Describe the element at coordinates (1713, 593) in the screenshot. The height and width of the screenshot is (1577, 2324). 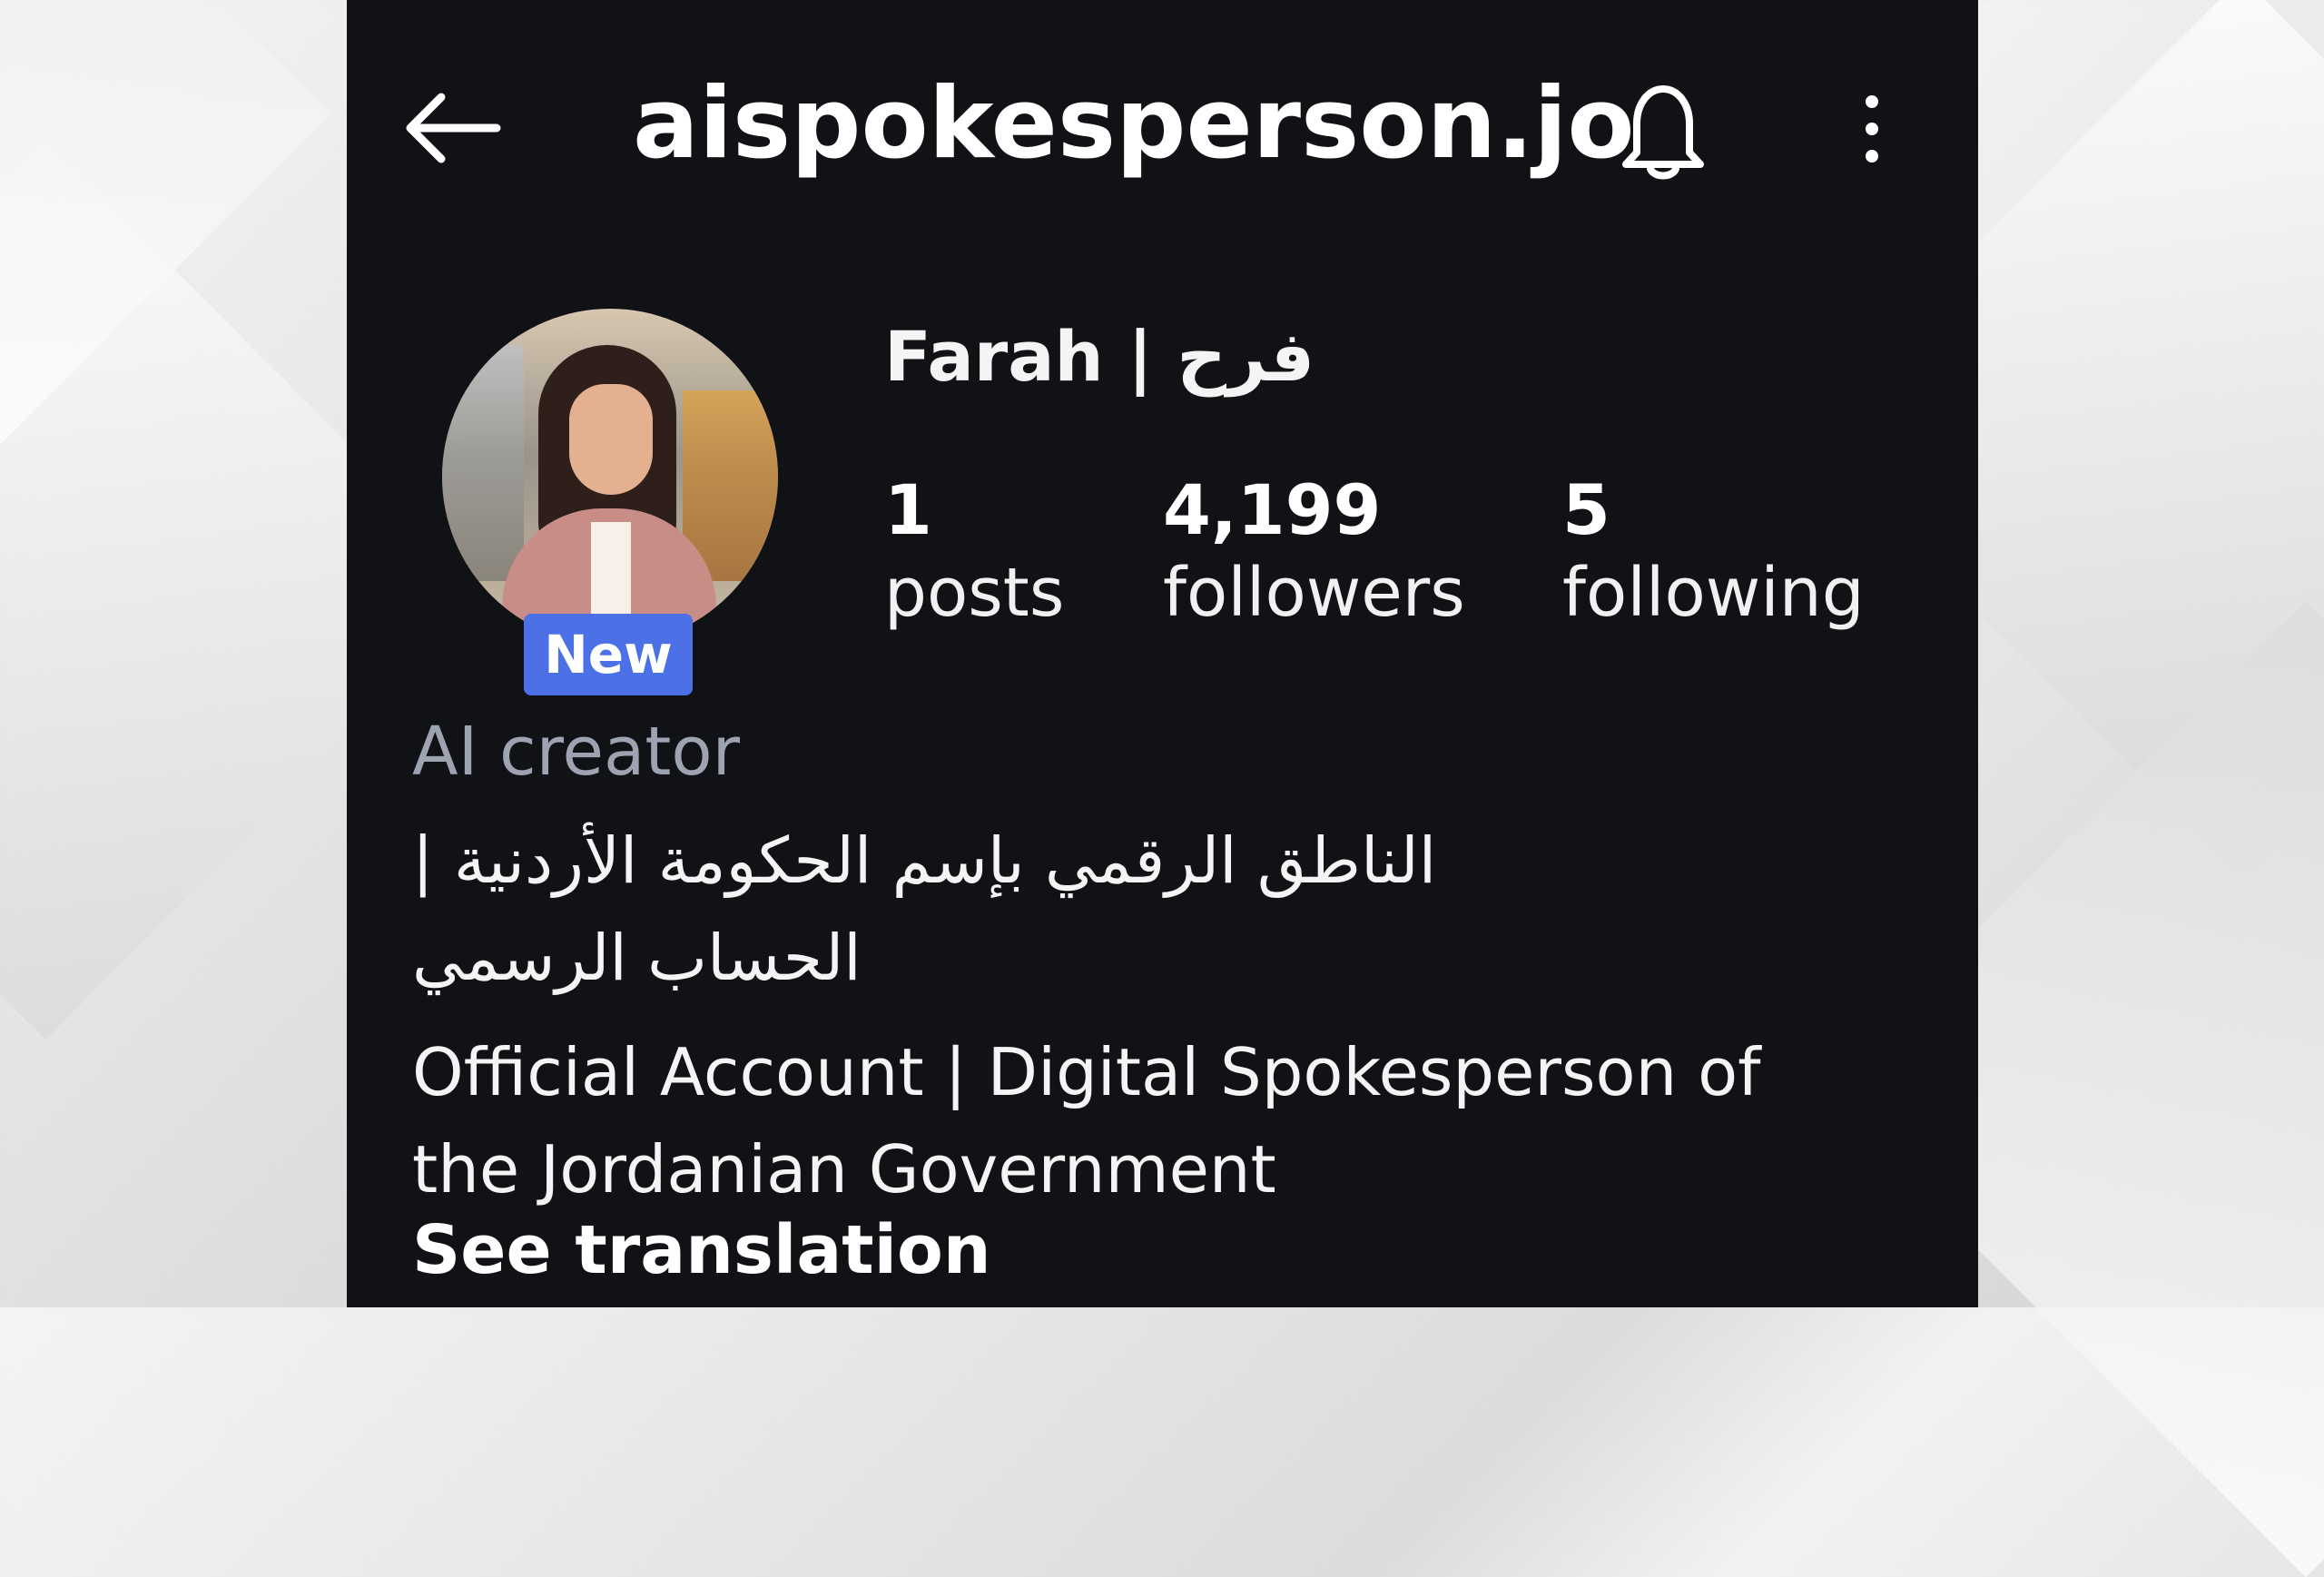
I see `following-label: following` at that location.